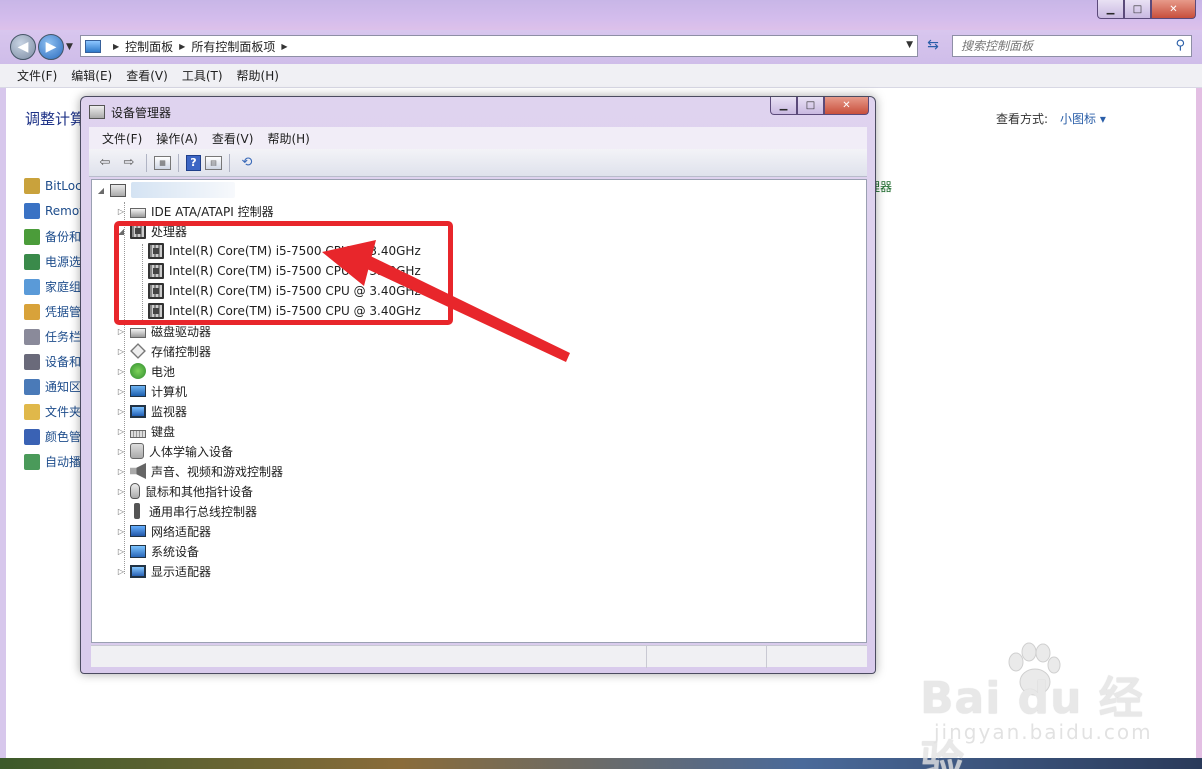 This screenshot has width=1202, height=769. What do you see at coordinates (163, 531) in the screenshot?
I see `tree-item-network: ▷ 网络适配器` at bounding box center [163, 531].